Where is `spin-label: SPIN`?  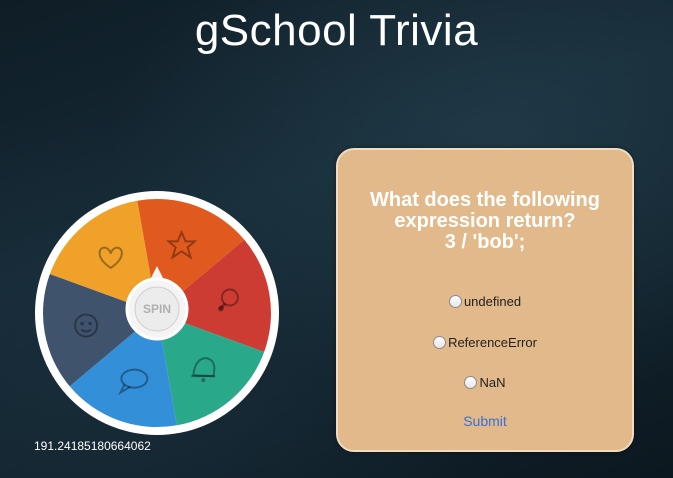 spin-label: SPIN is located at coordinates (157, 309).